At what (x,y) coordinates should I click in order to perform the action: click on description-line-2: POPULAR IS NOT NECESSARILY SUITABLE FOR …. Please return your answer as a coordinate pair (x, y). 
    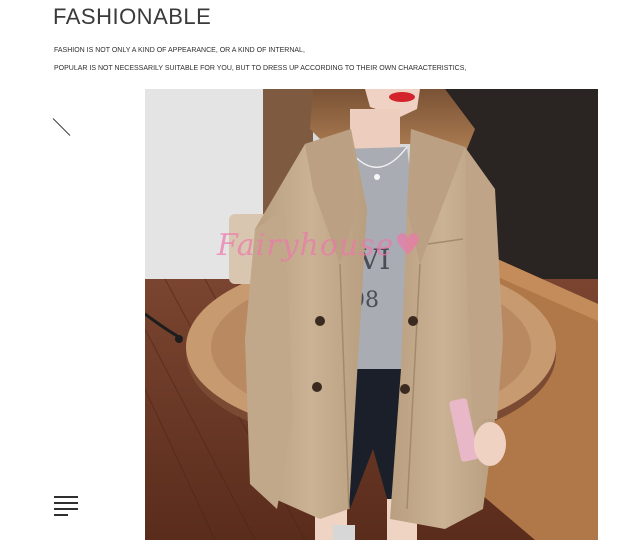
    Looking at the image, I should click on (260, 68).